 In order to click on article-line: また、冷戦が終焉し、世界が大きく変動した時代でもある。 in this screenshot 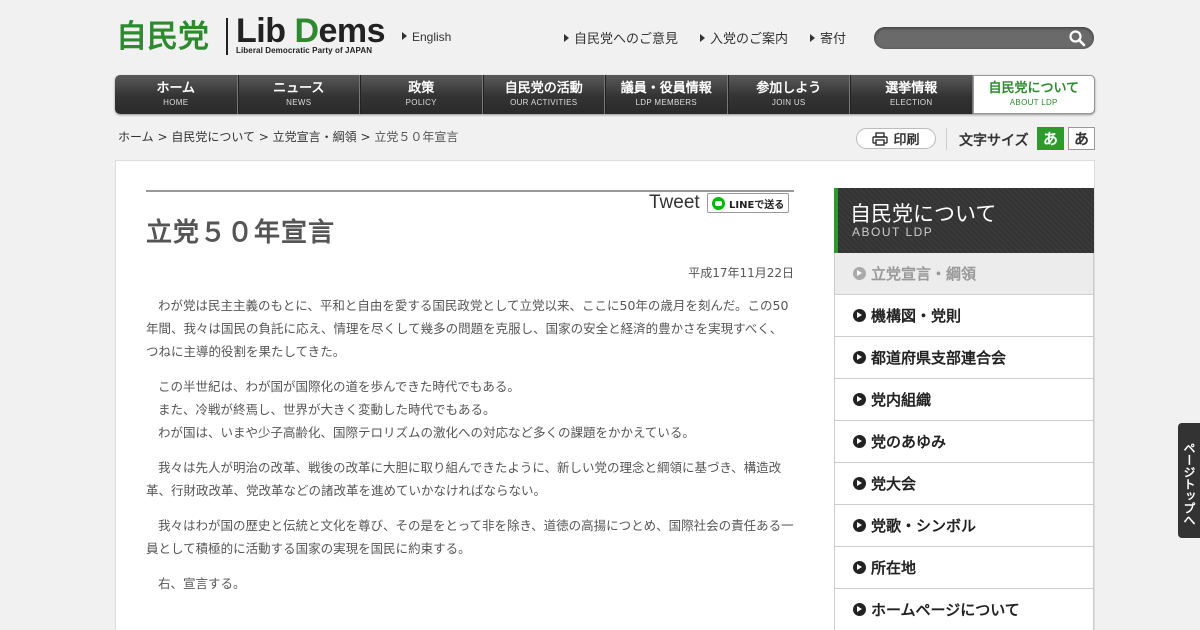, I will do `click(327, 409)`.